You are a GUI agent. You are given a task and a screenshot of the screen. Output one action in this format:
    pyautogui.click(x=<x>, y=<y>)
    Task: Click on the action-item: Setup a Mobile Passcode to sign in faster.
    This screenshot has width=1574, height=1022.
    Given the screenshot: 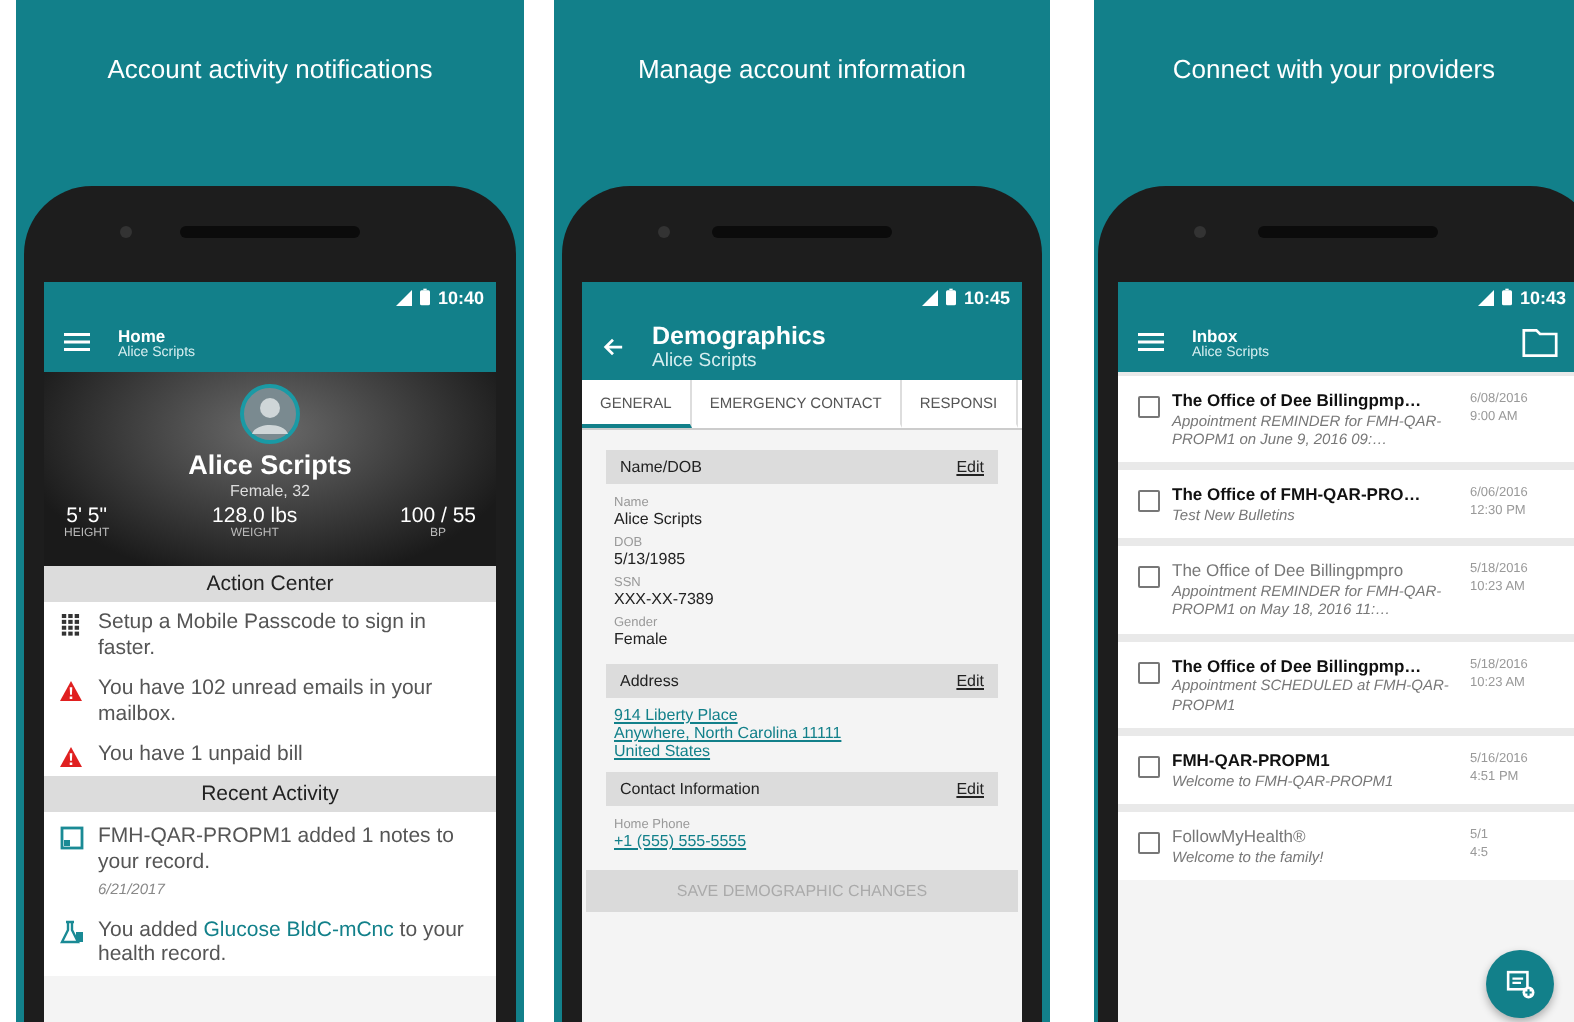 What is the action you would take?
    pyautogui.click(x=270, y=635)
    